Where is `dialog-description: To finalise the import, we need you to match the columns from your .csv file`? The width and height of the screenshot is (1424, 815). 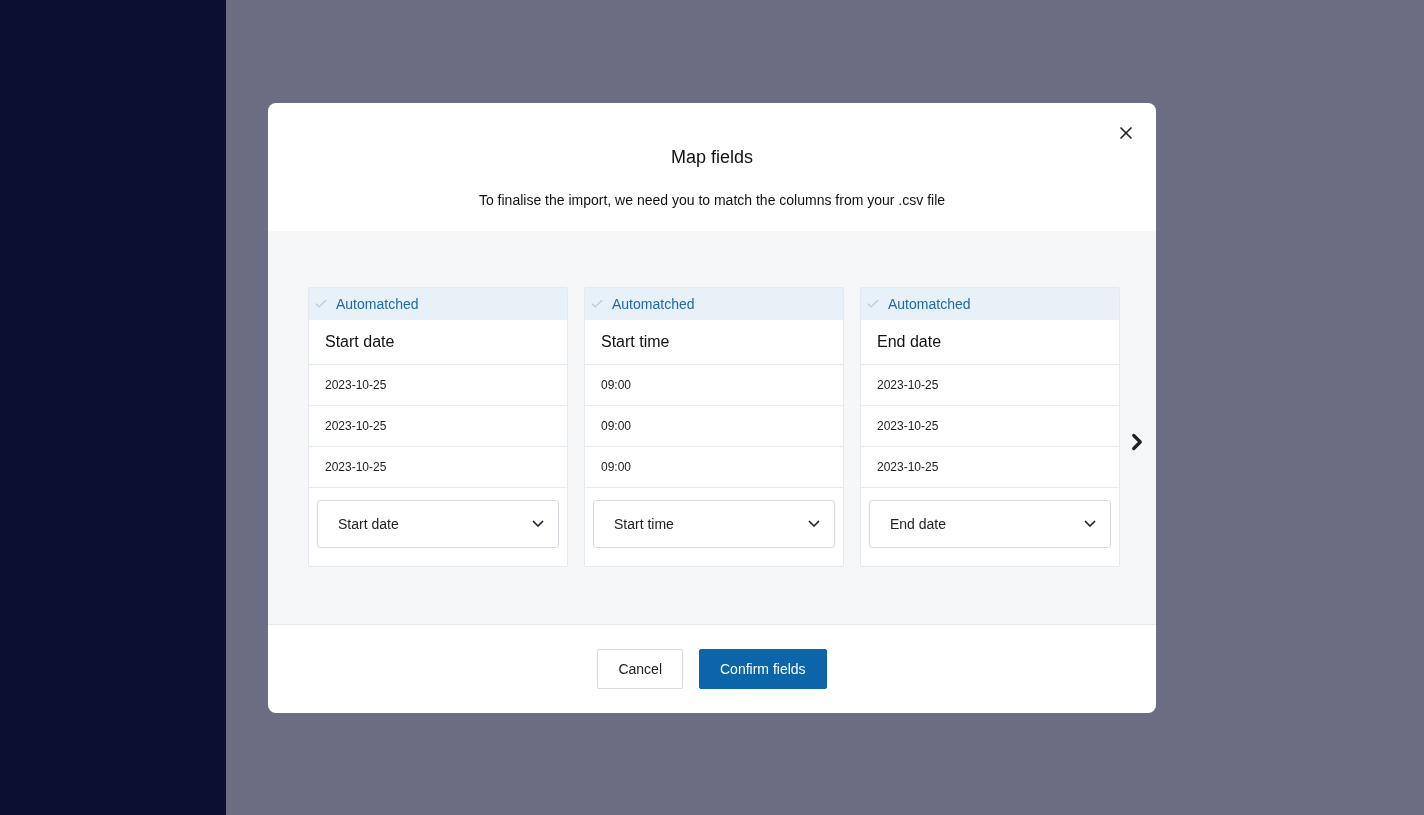
dialog-description: To finalise the import, we need you to match the columns from your .csv file is located at coordinates (712, 199).